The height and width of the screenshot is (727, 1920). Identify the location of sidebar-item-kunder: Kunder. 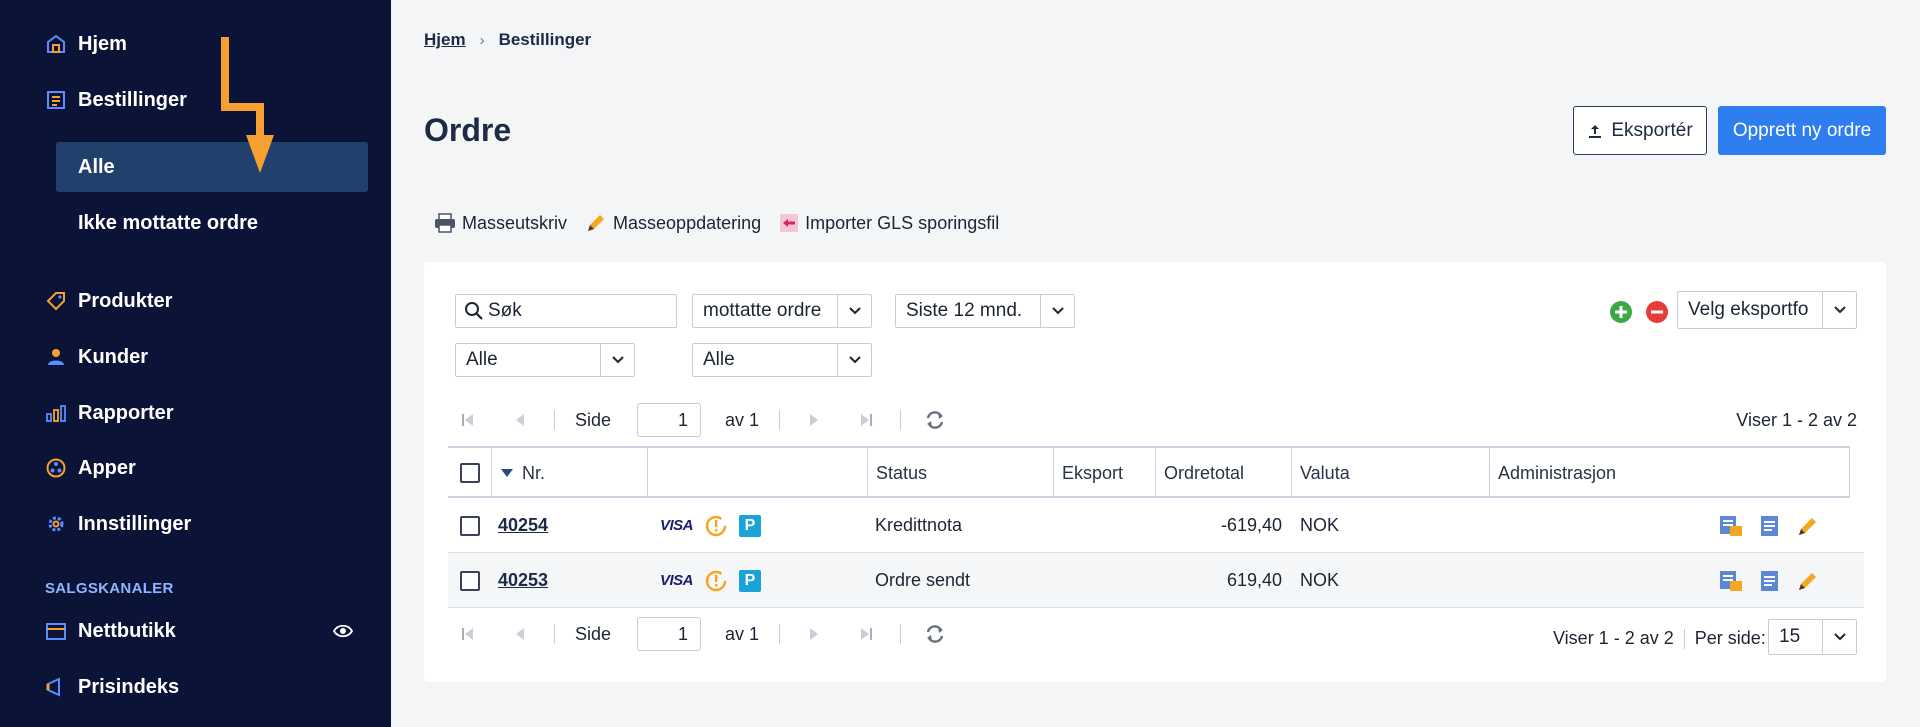
(96, 357).